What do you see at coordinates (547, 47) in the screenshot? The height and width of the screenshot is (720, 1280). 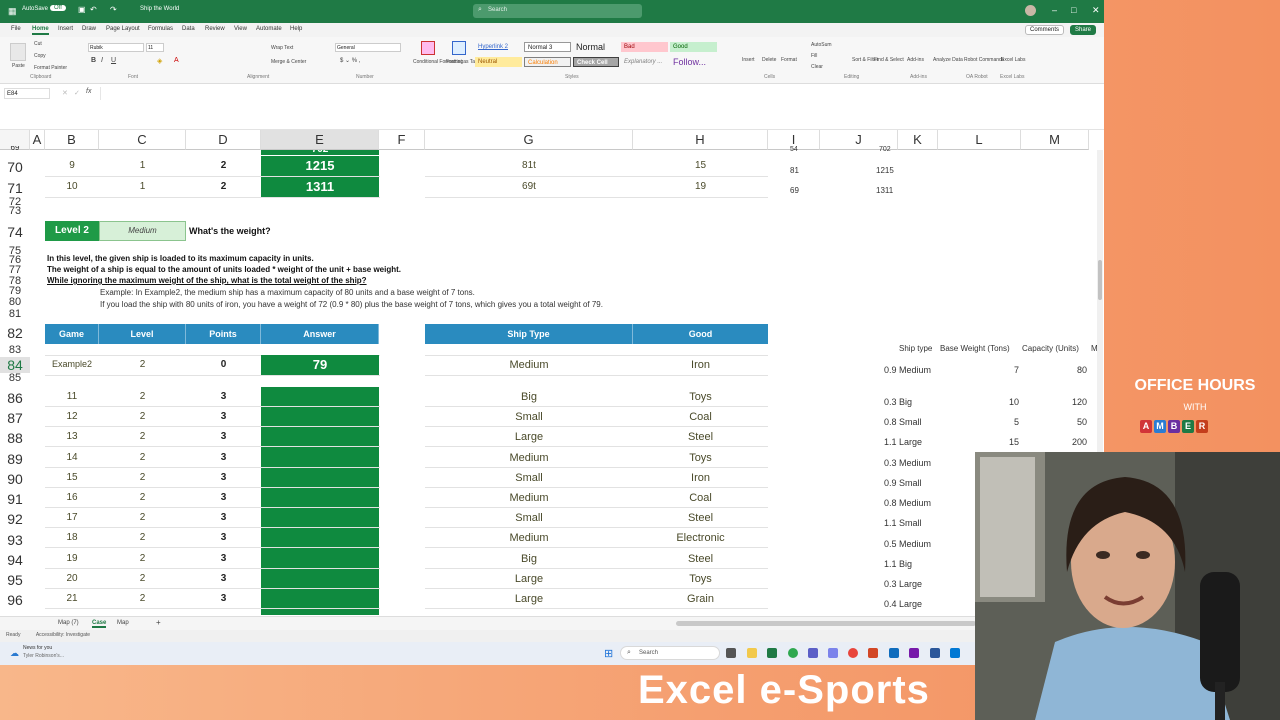 I see `style-normal3: Normal 3` at bounding box center [547, 47].